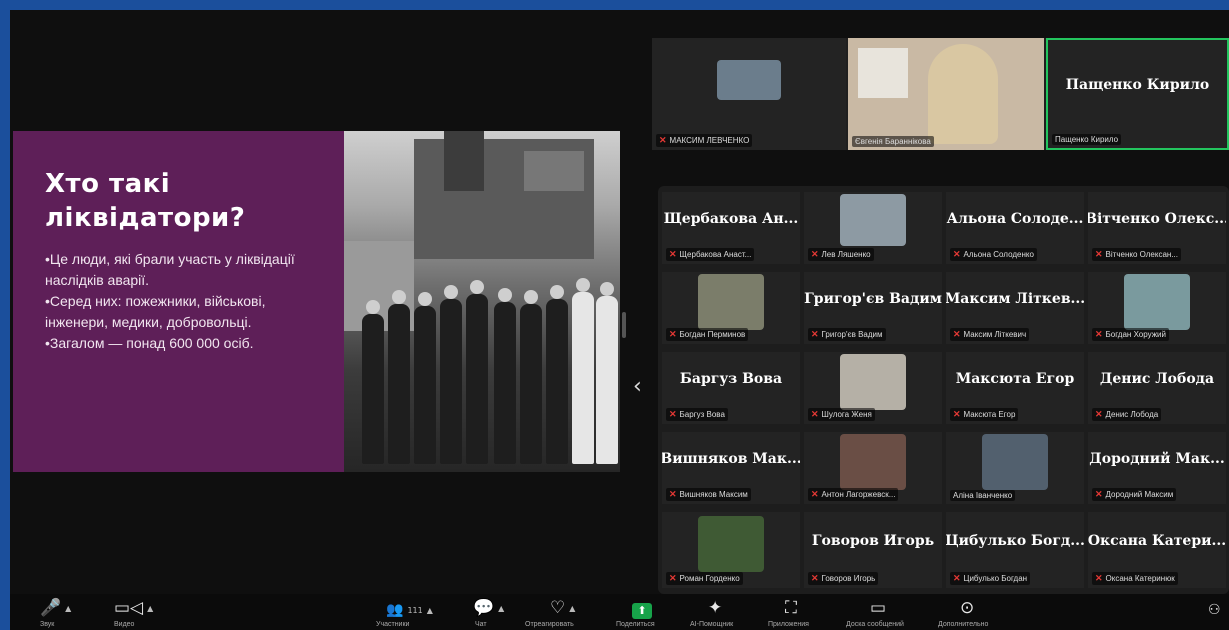 The height and width of the screenshot is (630, 1229). What do you see at coordinates (1015, 308) in the screenshot?
I see `video-tile: Максим Літкев... ✕ Максим Літкевич` at bounding box center [1015, 308].